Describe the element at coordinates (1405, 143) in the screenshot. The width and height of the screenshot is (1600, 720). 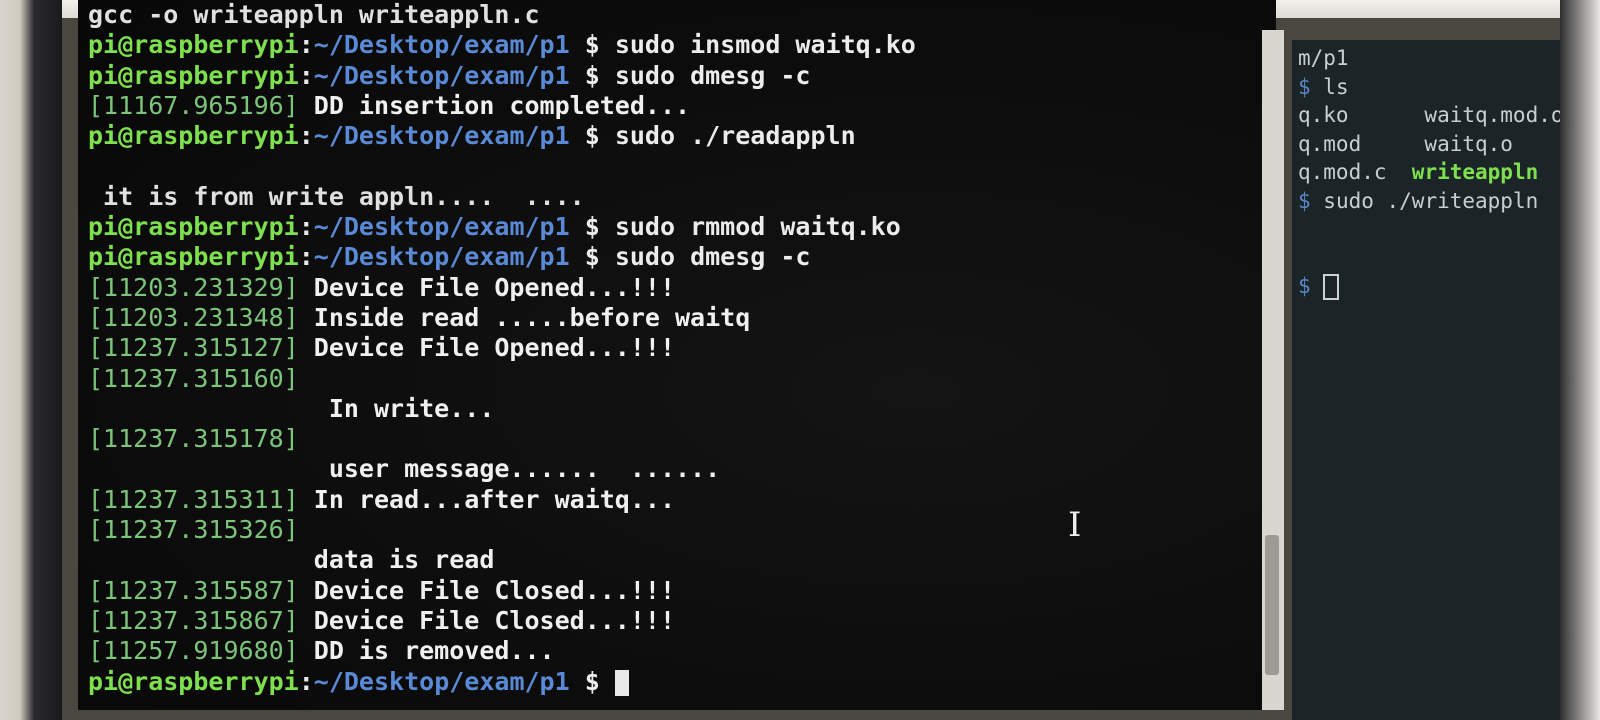
I see `side-text: q.mod waitq.o` at that location.